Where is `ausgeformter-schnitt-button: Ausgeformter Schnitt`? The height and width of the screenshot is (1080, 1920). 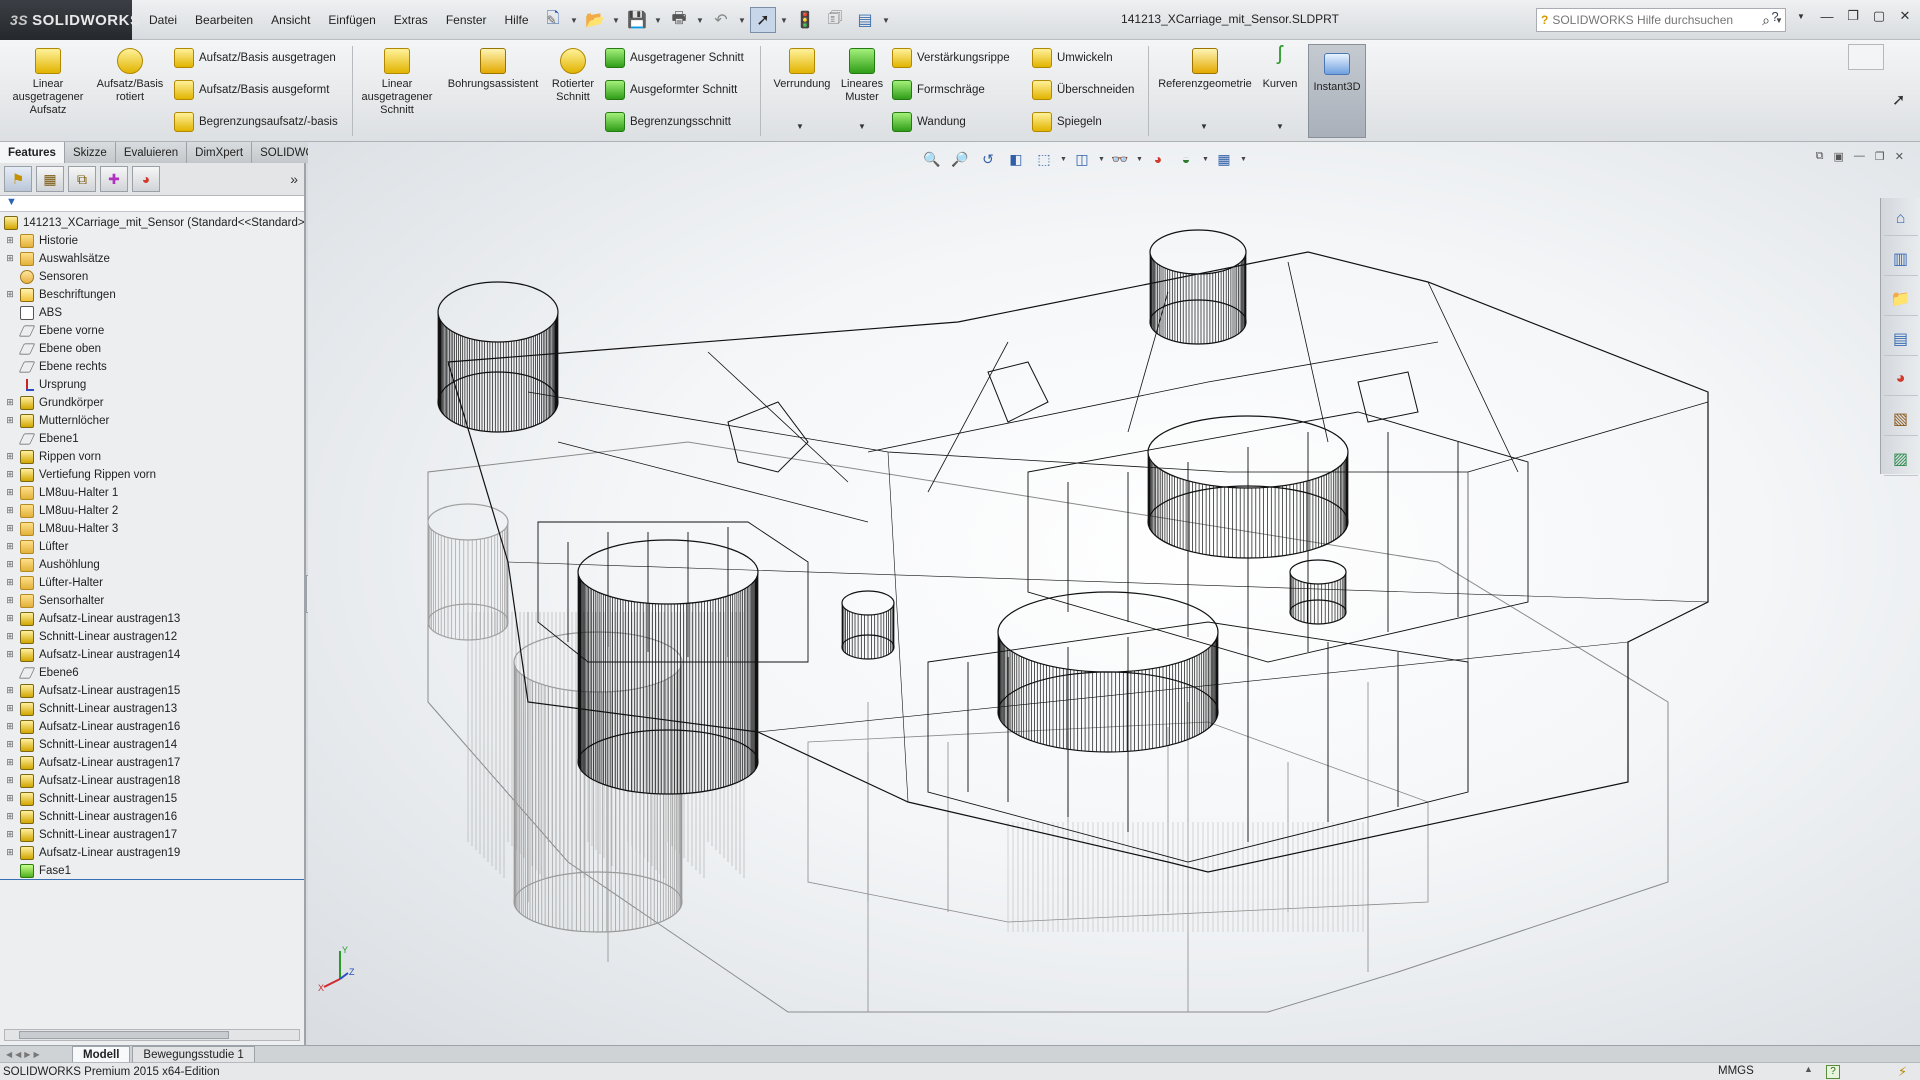 ausgeformter-schnitt-button: Ausgeformter Schnitt is located at coordinates (671, 90).